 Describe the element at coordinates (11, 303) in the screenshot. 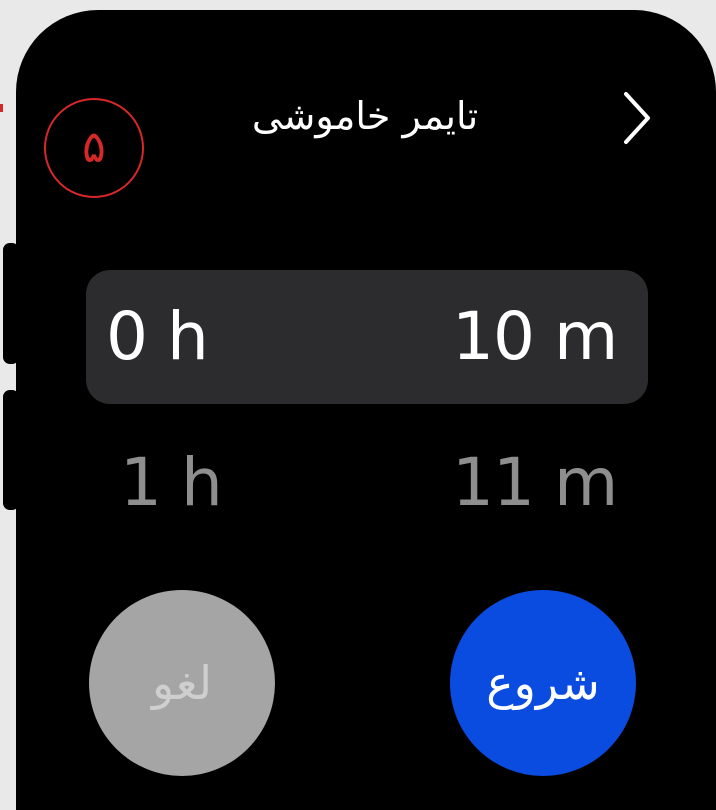

I see `side-button-top` at that location.